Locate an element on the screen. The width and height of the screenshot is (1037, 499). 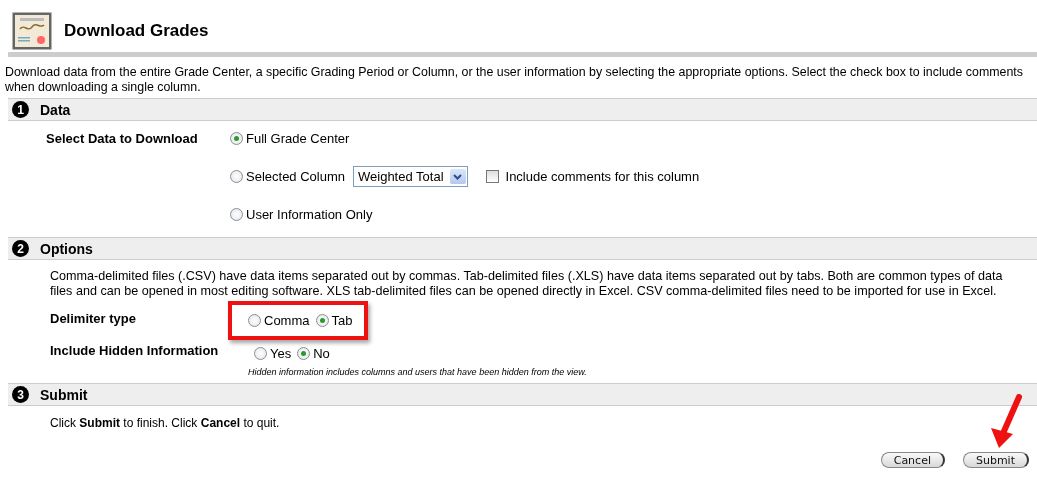
checkbox-label: Include comments for this column is located at coordinates (602, 176).